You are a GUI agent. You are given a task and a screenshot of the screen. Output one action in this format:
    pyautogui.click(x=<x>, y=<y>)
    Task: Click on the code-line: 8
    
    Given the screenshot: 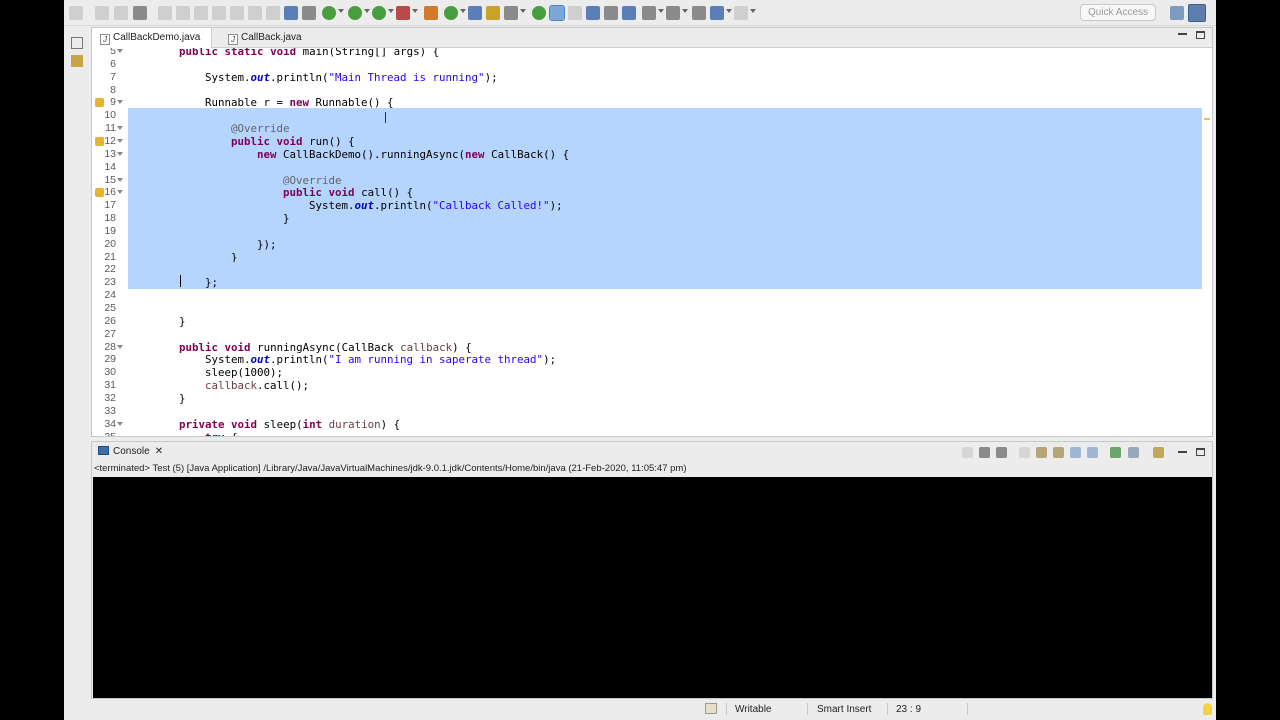 What is the action you would take?
    pyautogui.click(x=652, y=90)
    